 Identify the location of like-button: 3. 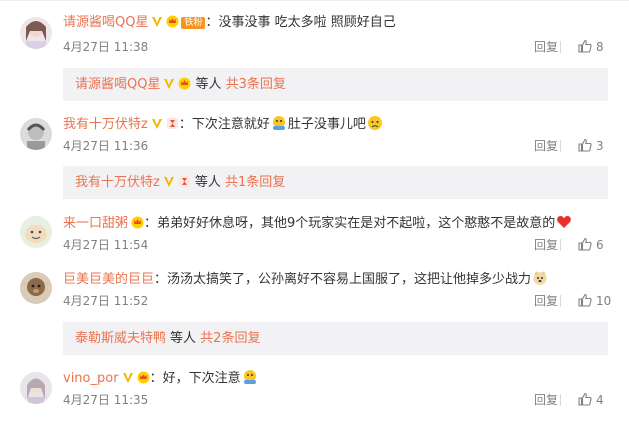
(591, 146).